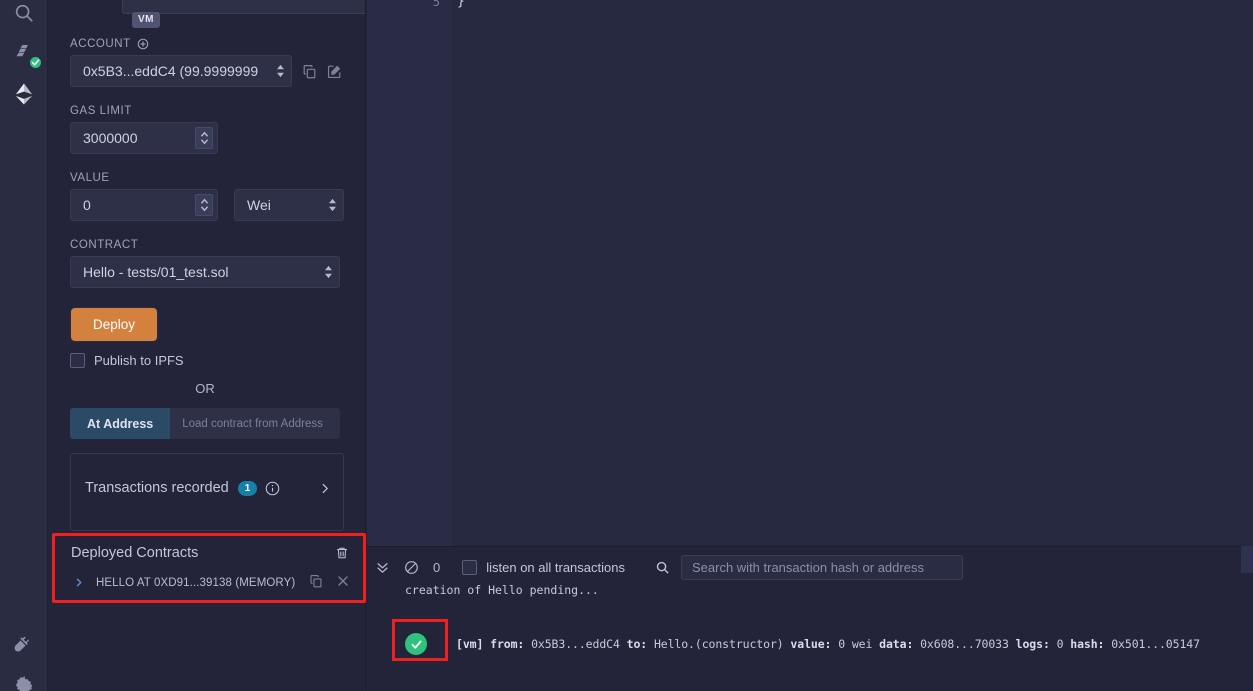 Image resolution: width=1253 pixels, height=691 pixels. What do you see at coordinates (204, 205) in the screenshot?
I see `value-stepper` at bounding box center [204, 205].